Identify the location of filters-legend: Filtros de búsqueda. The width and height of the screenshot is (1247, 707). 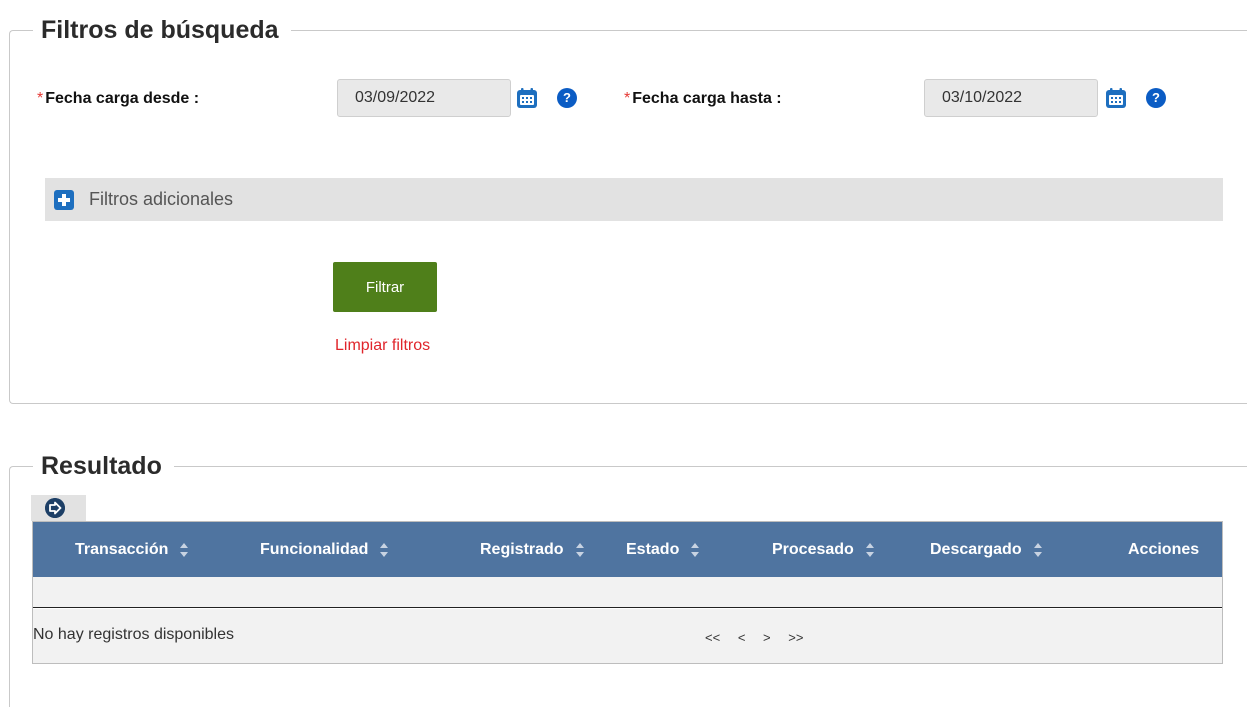
(162, 30).